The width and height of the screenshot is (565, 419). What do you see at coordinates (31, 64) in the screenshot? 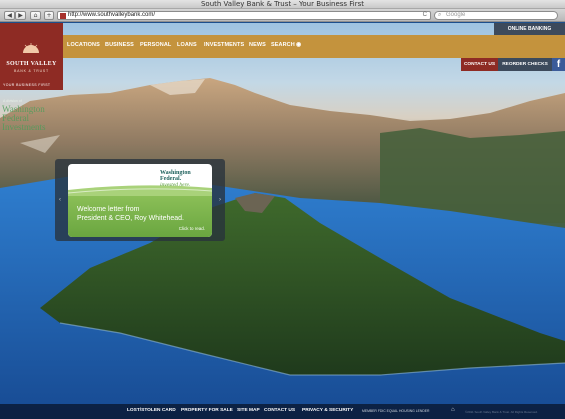
I see `logo-name: SOUTH VALLEY` at bounding box center [31, 64].